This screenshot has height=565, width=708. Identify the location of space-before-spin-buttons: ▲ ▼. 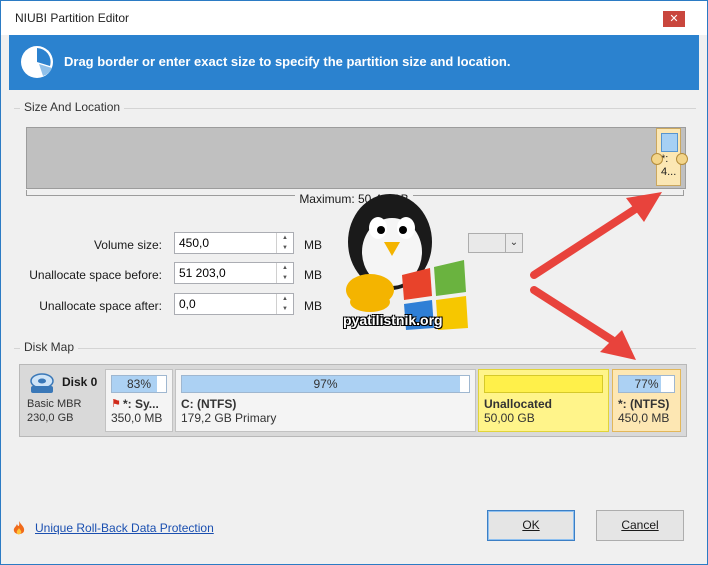
(284, 273).